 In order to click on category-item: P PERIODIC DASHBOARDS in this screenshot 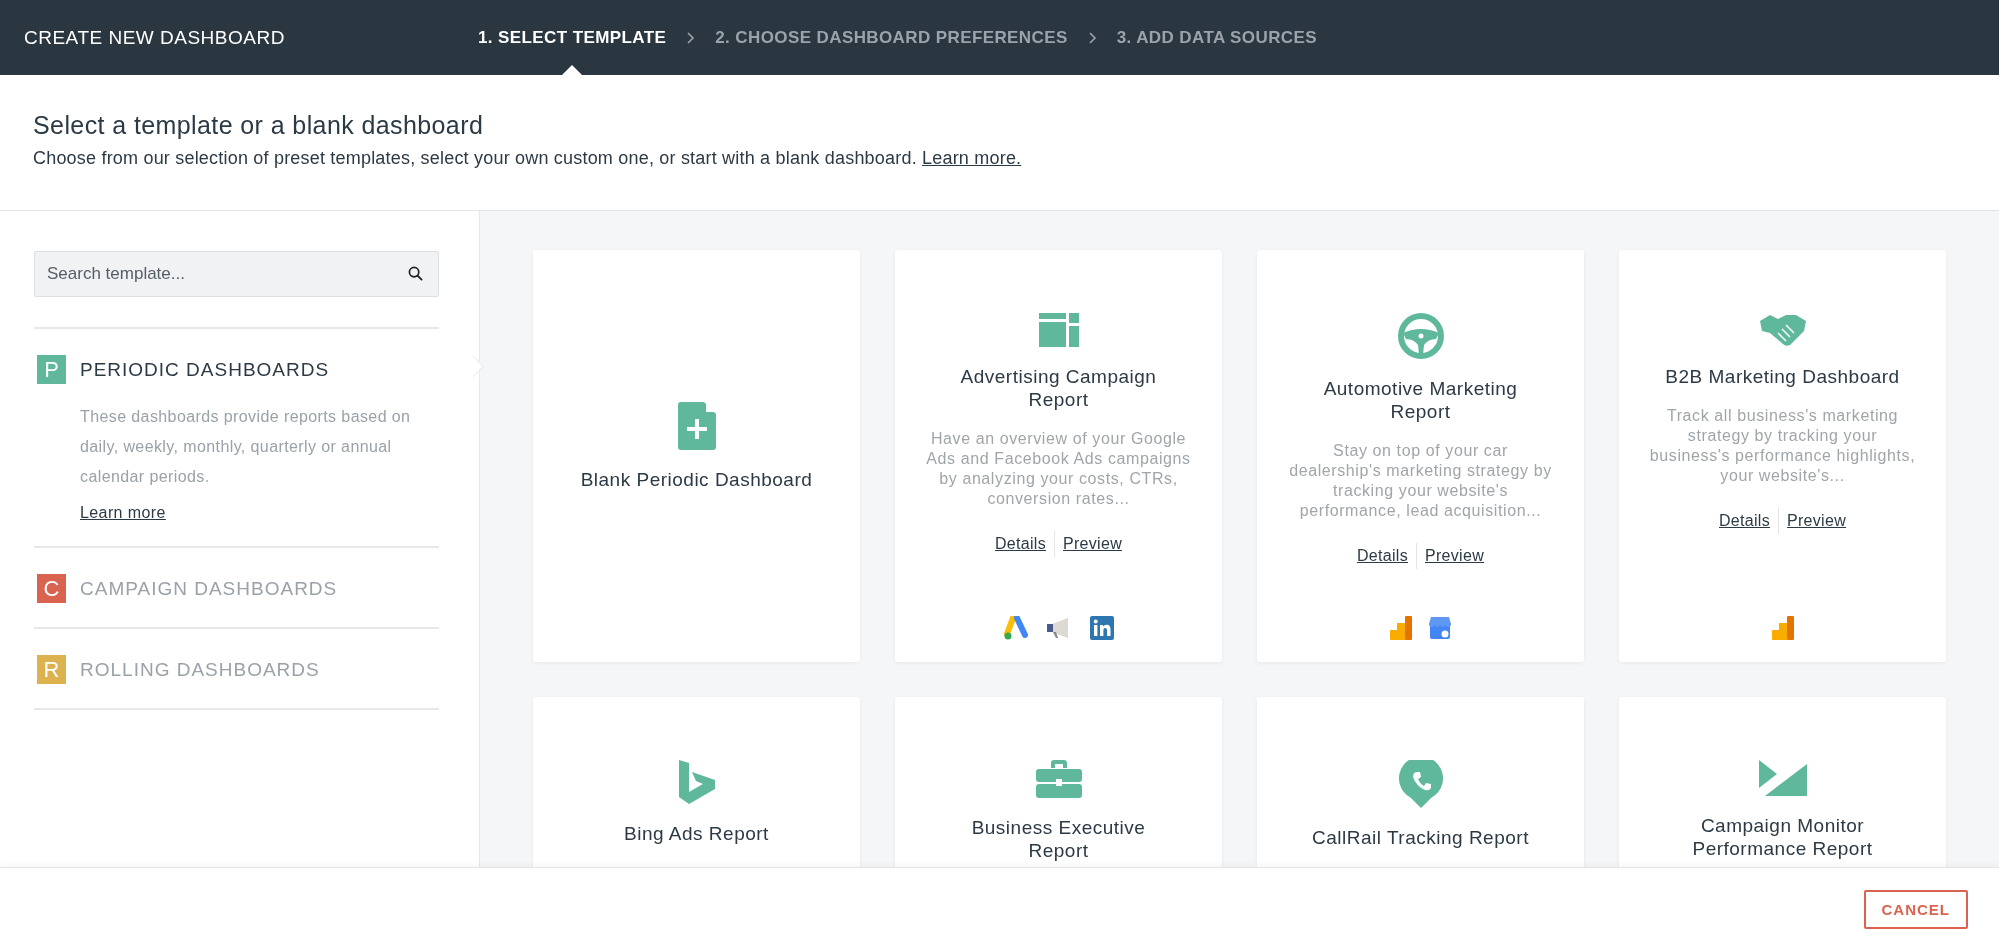, I will do `click(236, 369)`.